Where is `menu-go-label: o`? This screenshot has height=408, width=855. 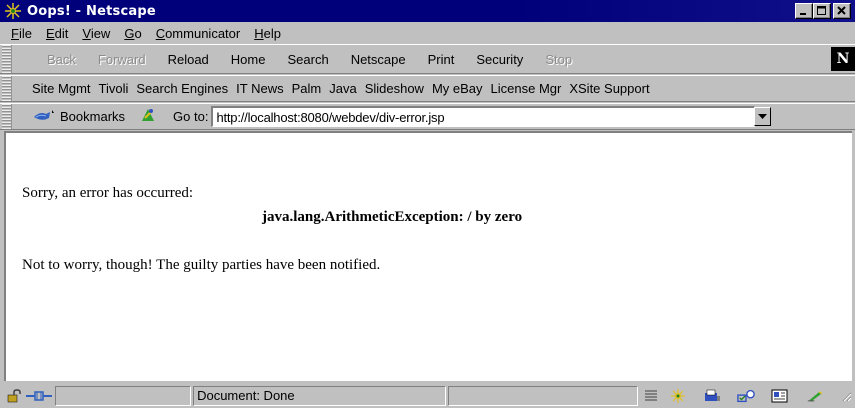 menu-go-label: o is located at coordinates (138, 33).